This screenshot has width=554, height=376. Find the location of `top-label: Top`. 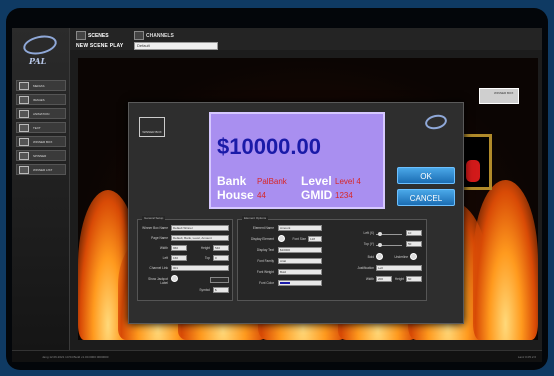

top-label: Top is located at coordinates (207, 258).